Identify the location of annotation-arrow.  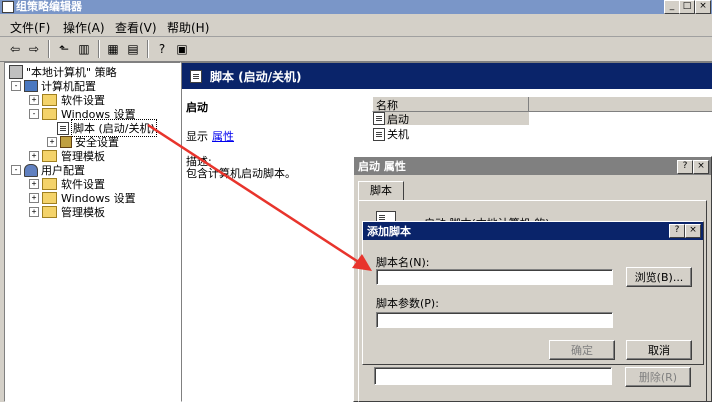
(259, 197).